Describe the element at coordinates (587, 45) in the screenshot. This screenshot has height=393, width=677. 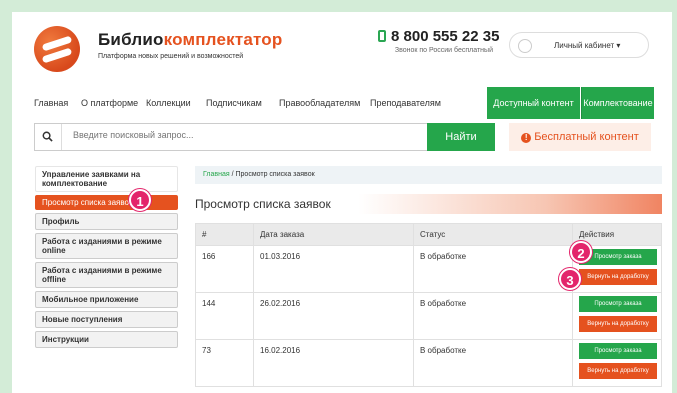
I see `account-label: Личный кабинет ▾` at that location.